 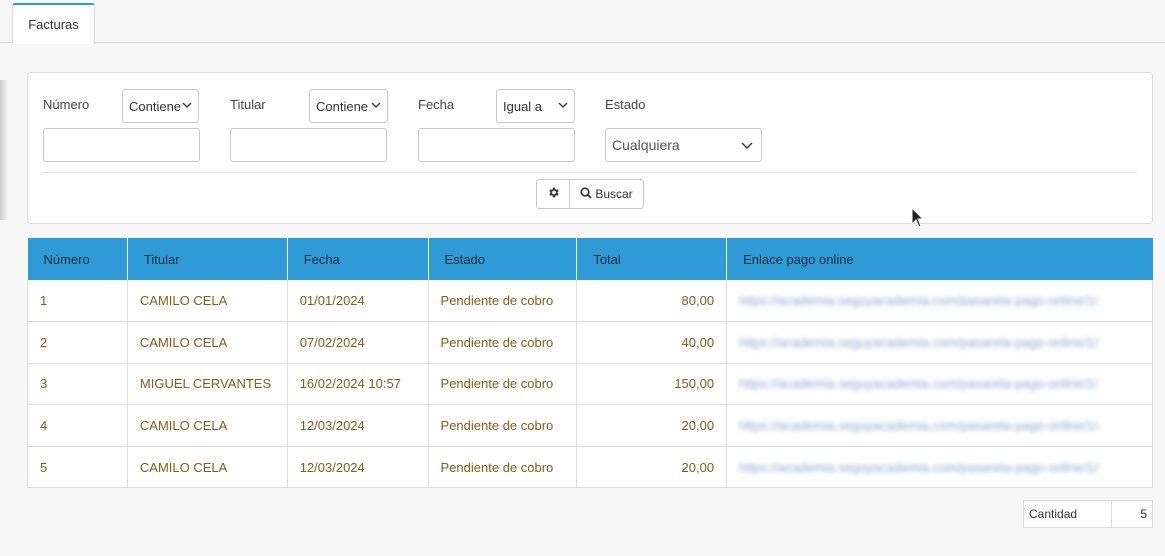 I want to click on tab-bar: Facturas, so click(x=582, y=22).